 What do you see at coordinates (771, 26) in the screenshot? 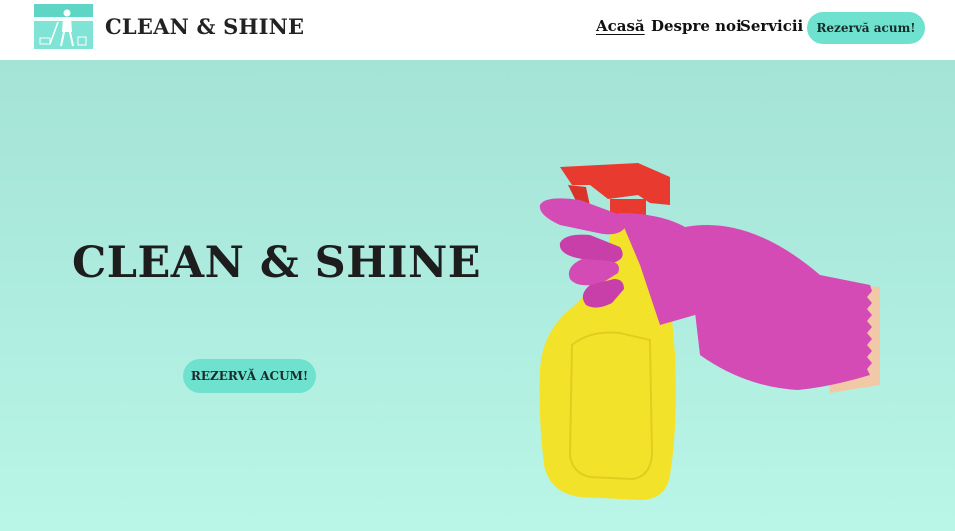
I see `nav-link-servicii: Servicii` at bounding box center [771, 26].